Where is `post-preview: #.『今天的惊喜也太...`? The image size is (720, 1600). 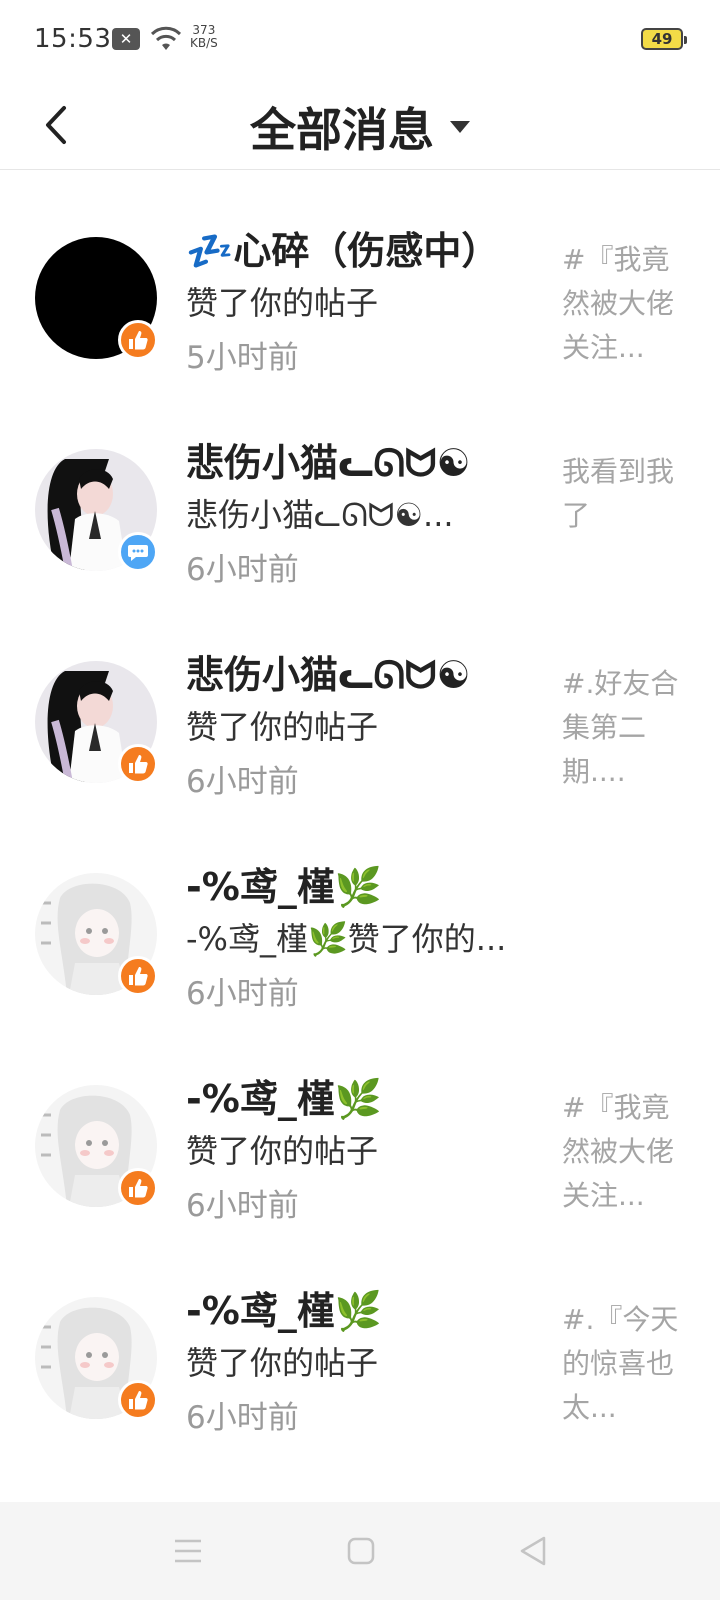 post-preview: #.『今天的惊喜也太... is located at coordinates (627, 1364).